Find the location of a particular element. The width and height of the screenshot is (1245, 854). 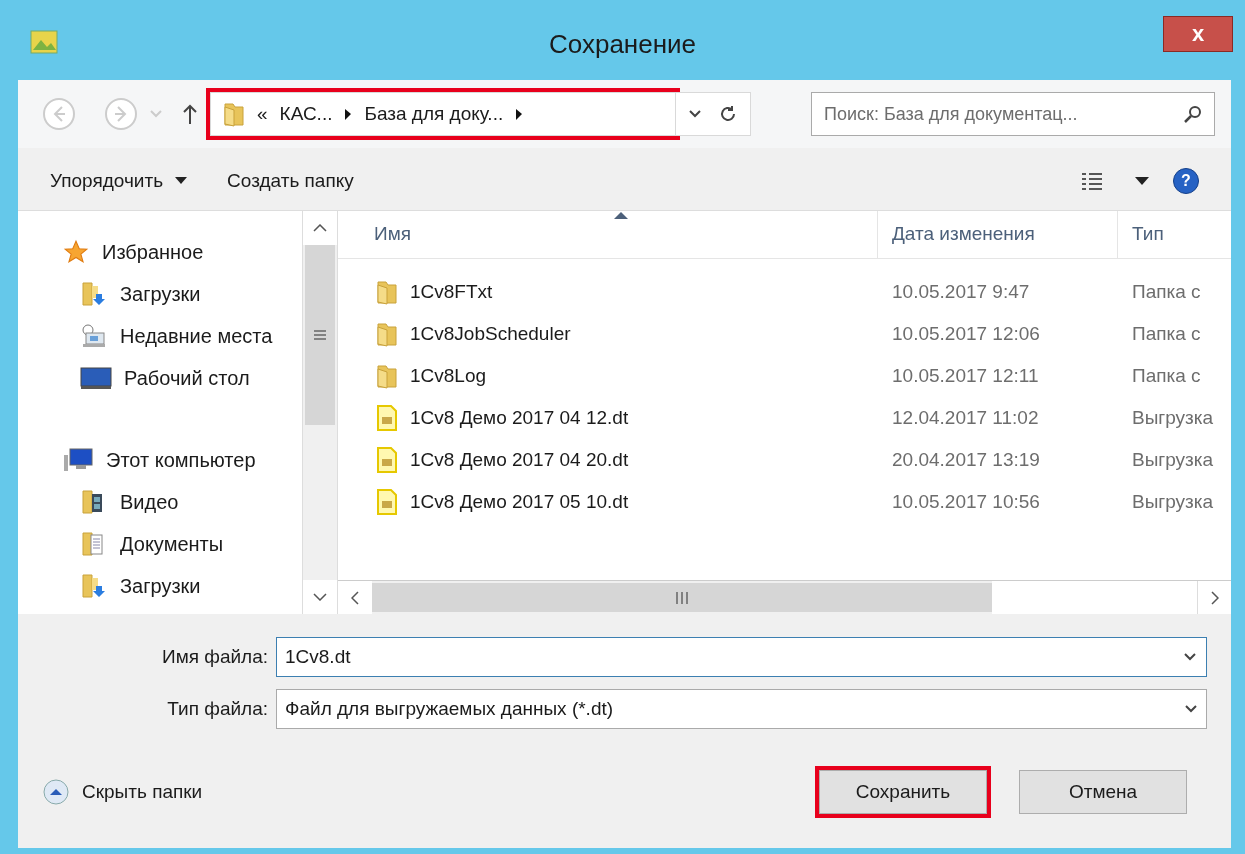

help-button: ? is located at coordinates (1186, 181).